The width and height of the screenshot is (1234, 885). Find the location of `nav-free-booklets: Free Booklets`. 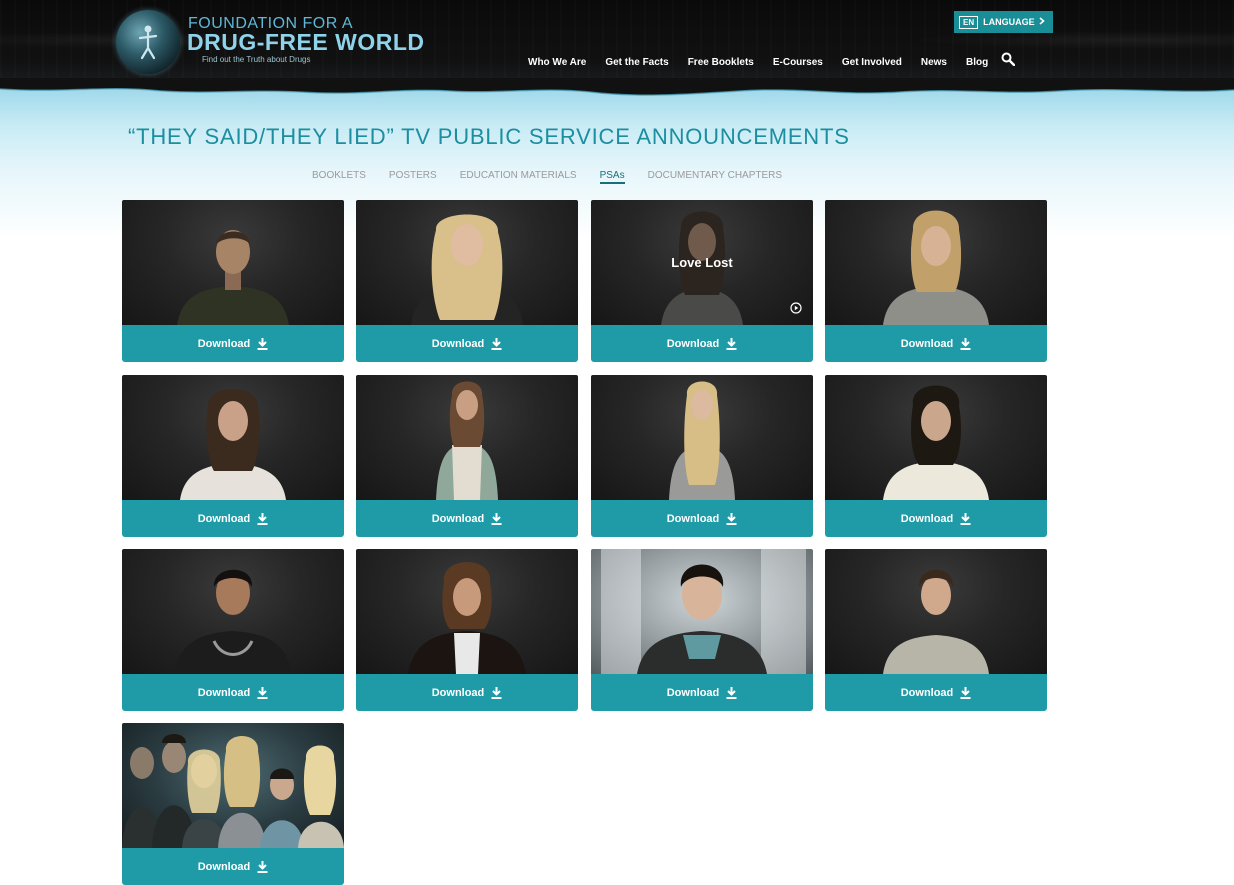

nav-free-booklets: Free Booklets is located at coordinates (721, 62).